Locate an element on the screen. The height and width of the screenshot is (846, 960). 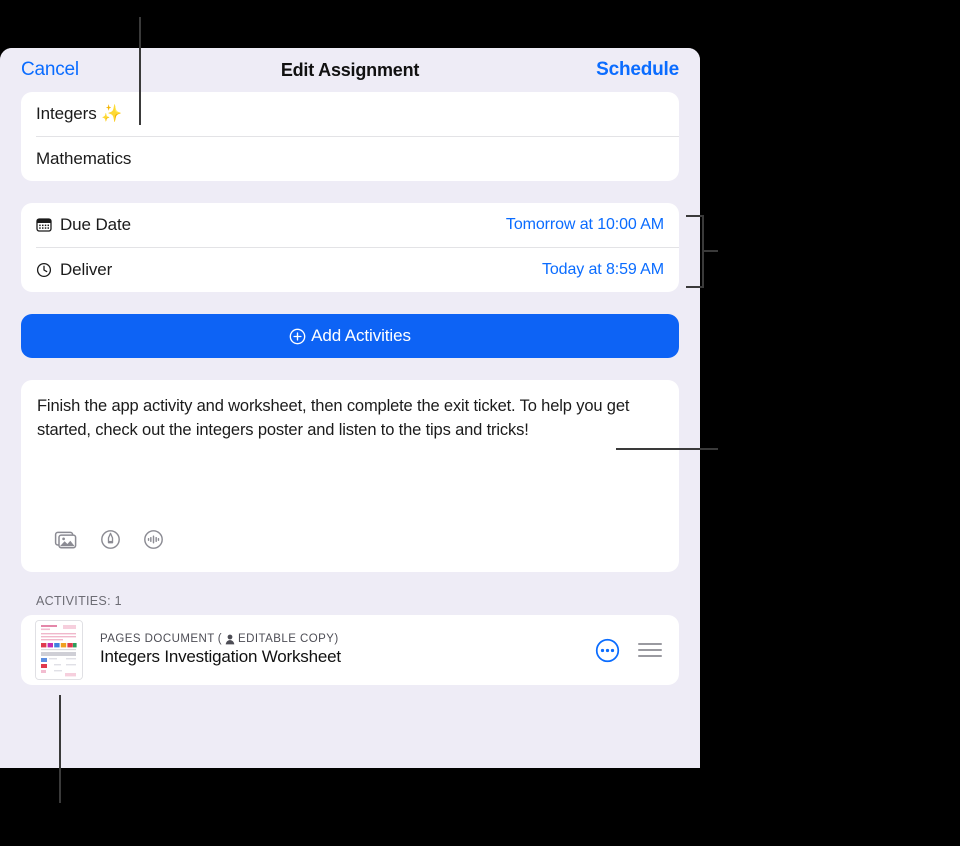
description-toolbar is located at coordinates (109, 539).